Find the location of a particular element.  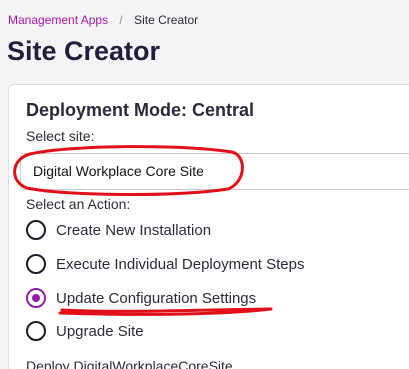

breadcrumb-current: Site Creator is located at coordinates (166, 20).